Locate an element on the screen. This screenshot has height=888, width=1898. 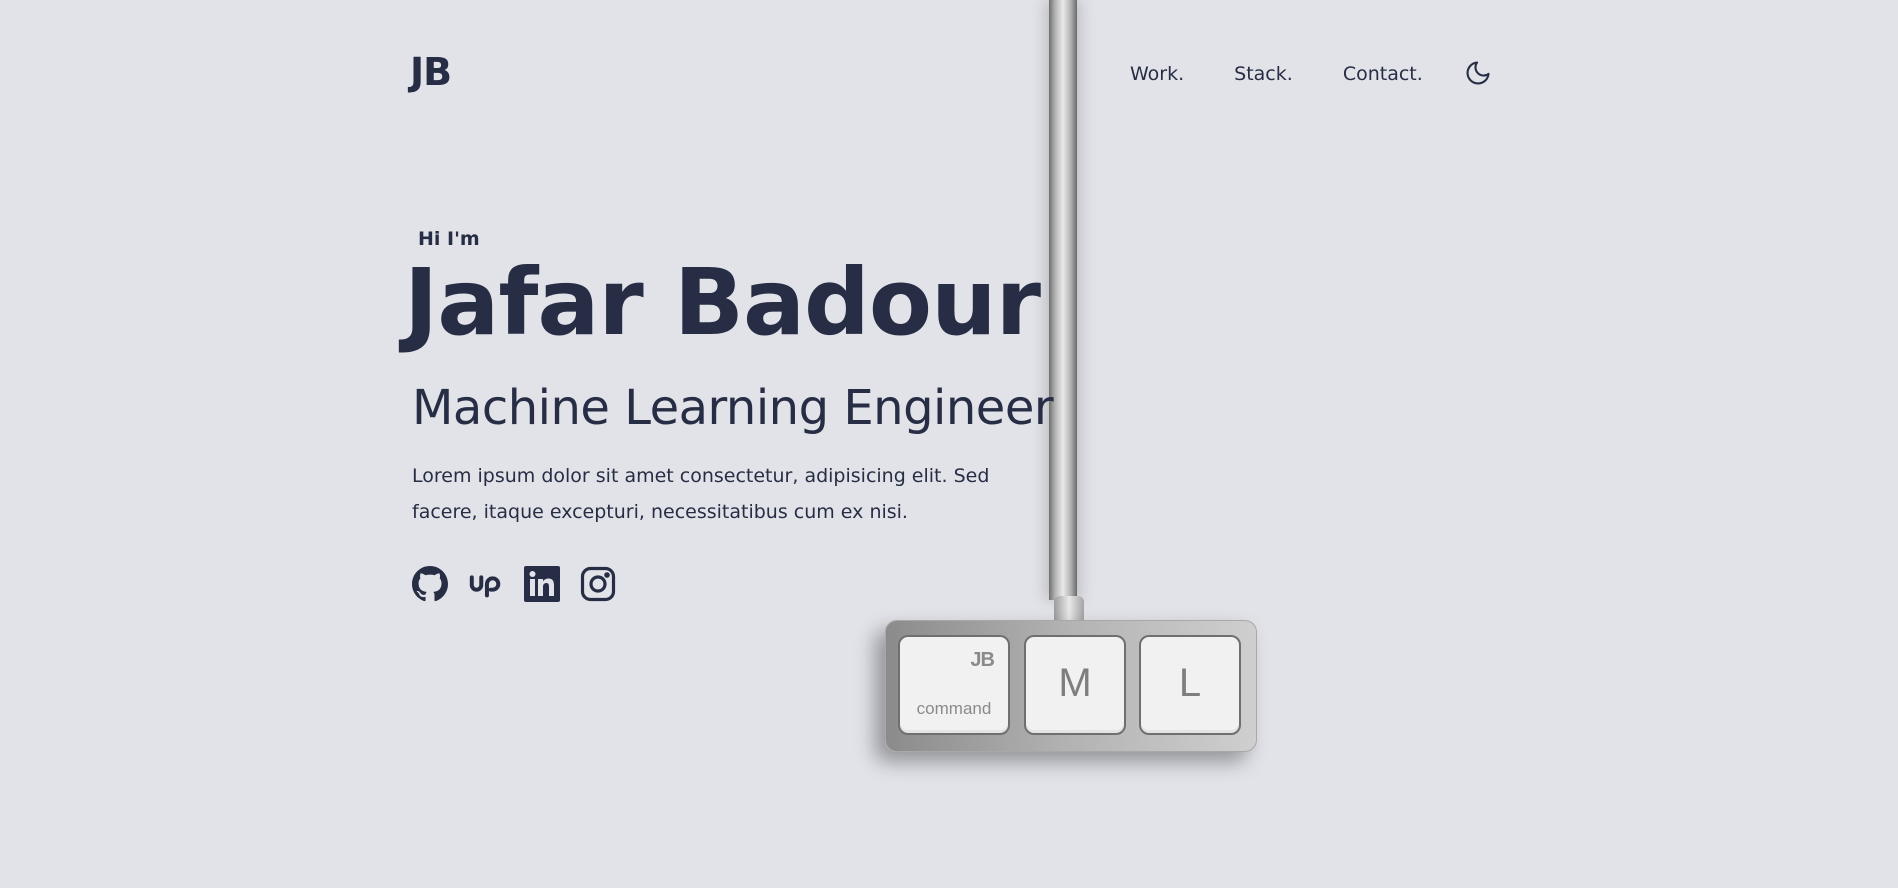
l-key: L is located at coordinates (1190, 685).